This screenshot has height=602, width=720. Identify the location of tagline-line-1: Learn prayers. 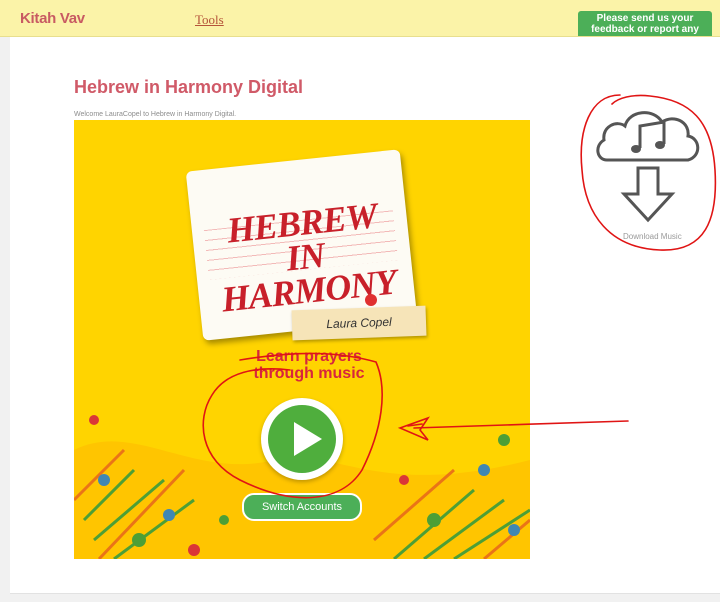
(309, 356).